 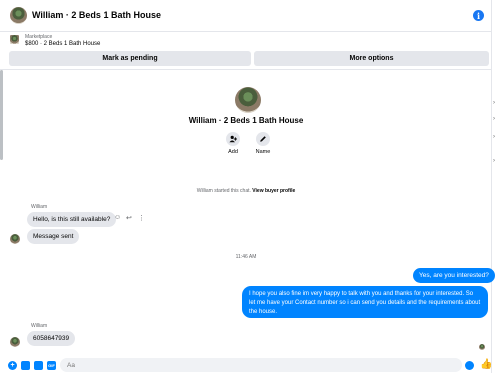 What do you see at coordinates (371, 58) in the screenshot?
I see `more-options-button: More options` at bounding box center [371, 58].